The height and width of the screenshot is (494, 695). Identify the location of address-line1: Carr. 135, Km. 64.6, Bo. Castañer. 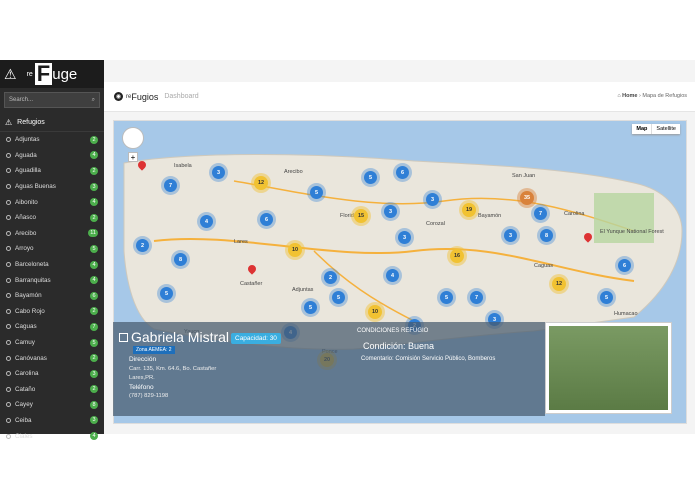
(173, 369).